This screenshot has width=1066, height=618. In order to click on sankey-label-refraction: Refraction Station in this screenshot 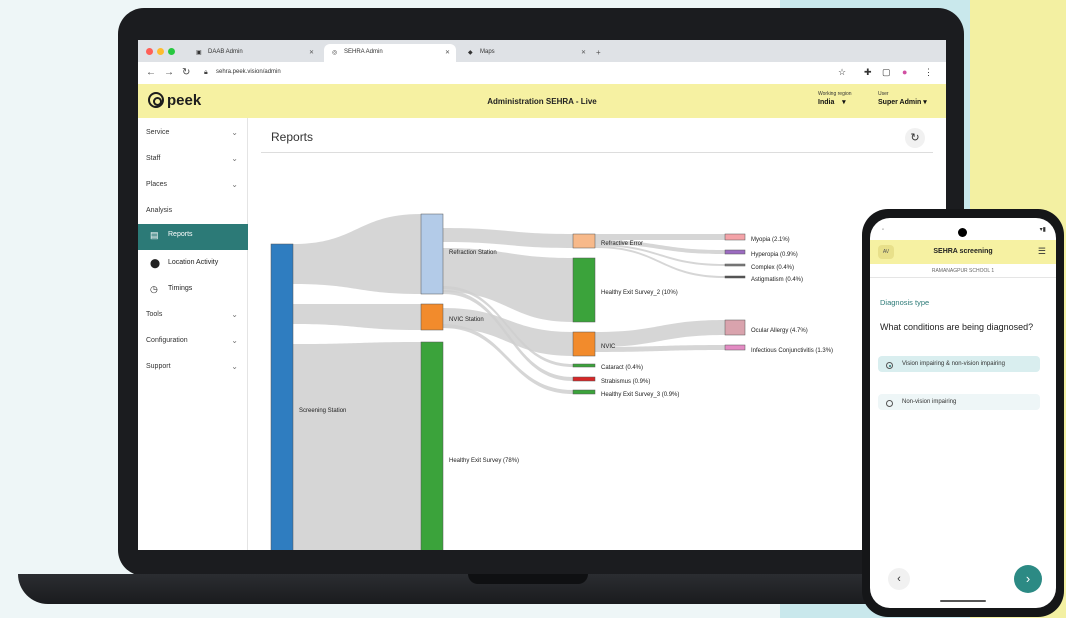, I will do `click(473, 253)`.